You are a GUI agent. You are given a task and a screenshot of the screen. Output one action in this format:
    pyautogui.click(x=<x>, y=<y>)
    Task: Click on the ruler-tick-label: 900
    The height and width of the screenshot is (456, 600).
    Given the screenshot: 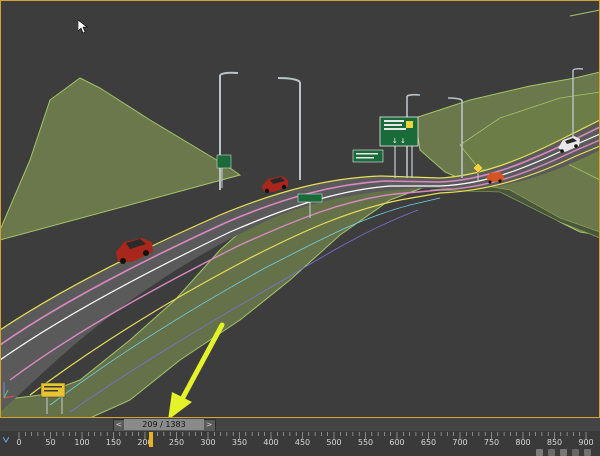 What is the action you would take?
    pyautogui.click(x=586, y=442)
    